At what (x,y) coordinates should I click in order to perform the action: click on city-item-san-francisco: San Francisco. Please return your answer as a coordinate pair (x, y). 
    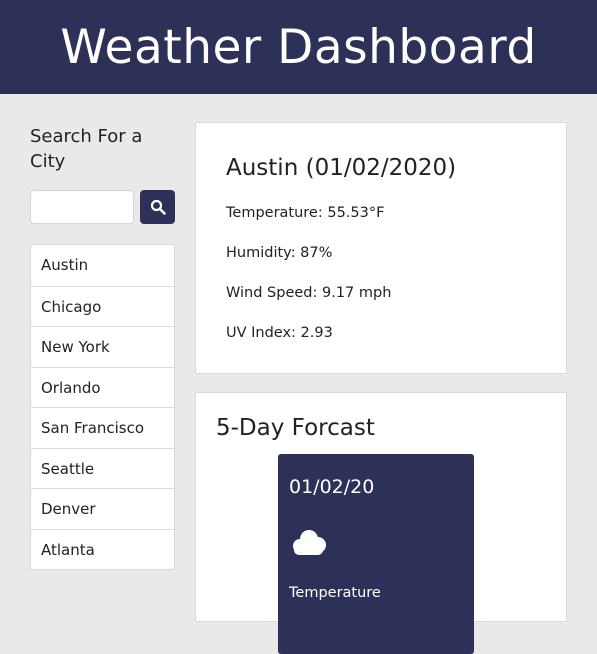
    Looking at the image, I should click on (102, 427).